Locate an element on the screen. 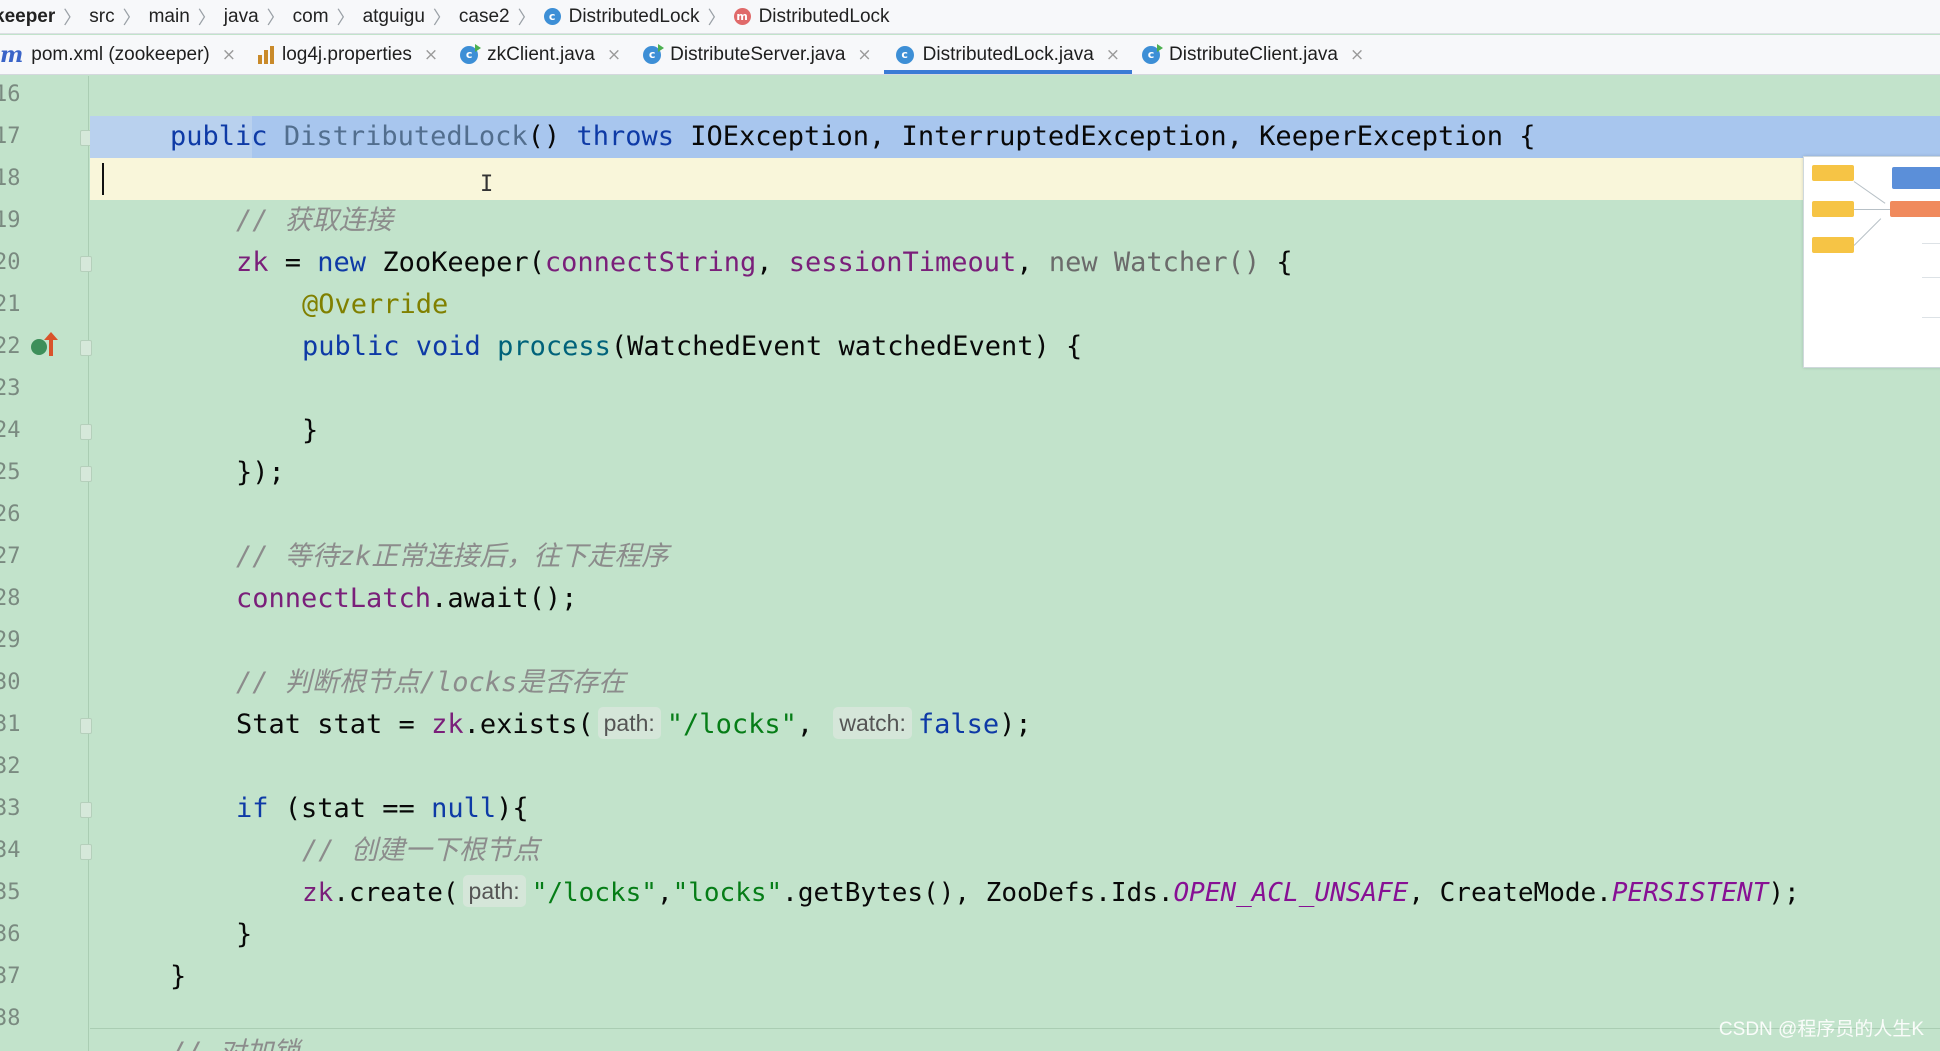 The height and width of the screenshot is (1051, 1940). code-line-36: } is located at coordinates (244, 934).